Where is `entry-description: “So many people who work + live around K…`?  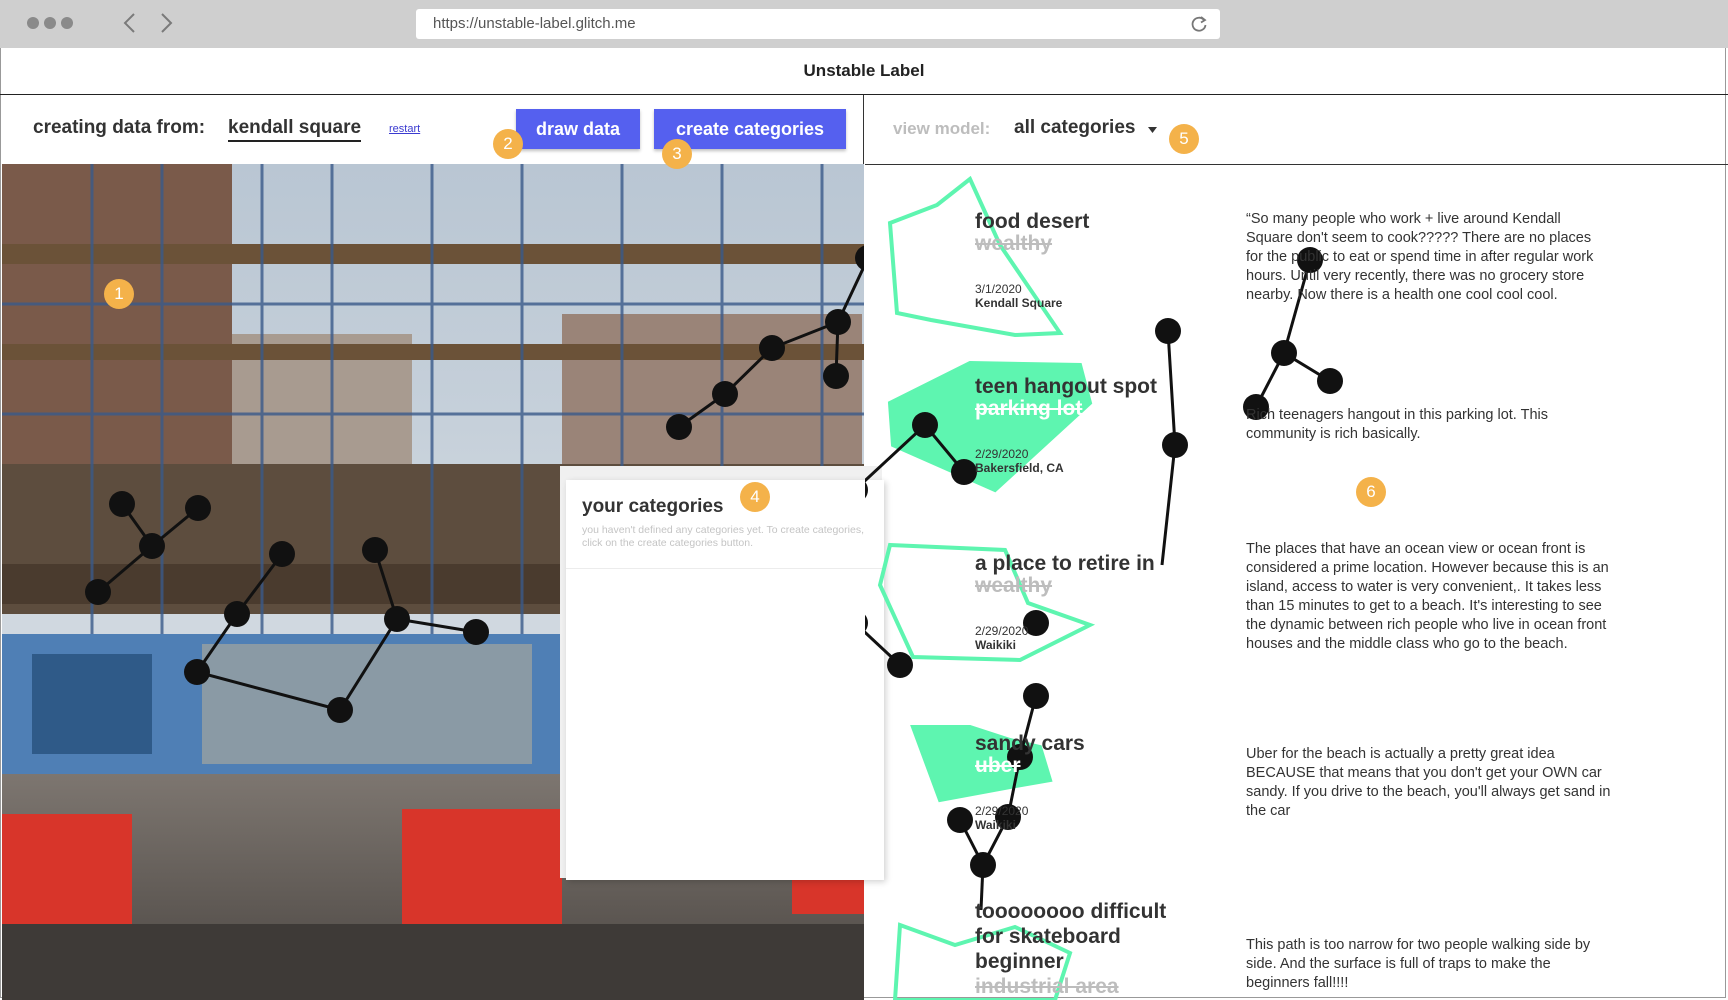 entry-description: “So many people who work + live around K… is located at coordinates (1420, 257).